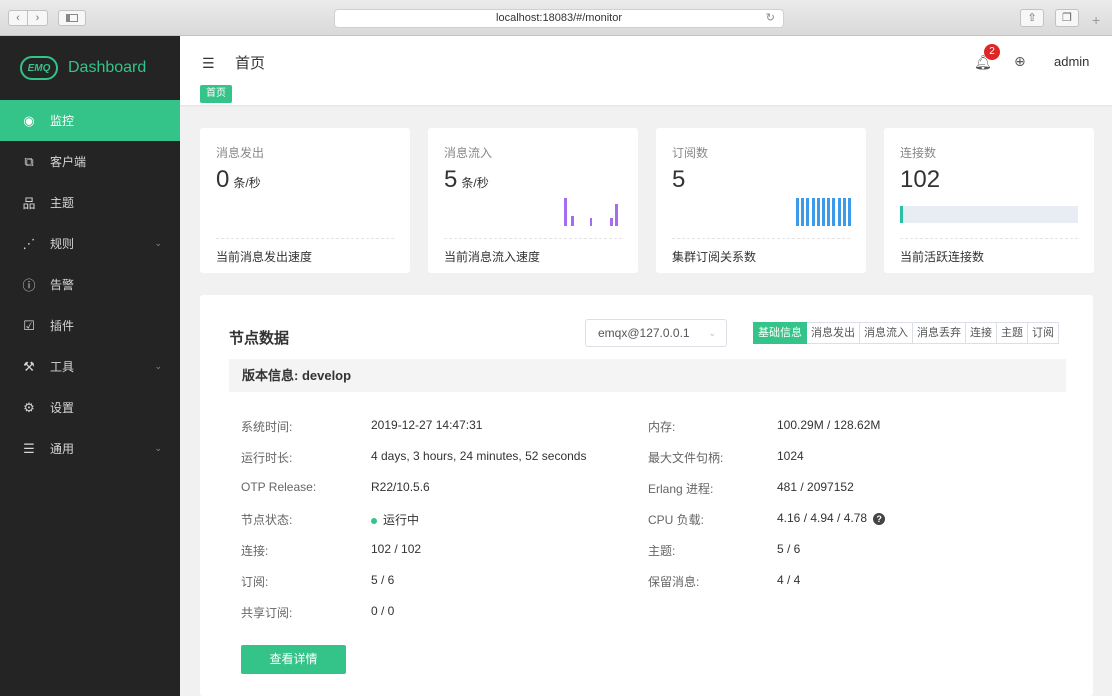 Image resolution: width=1112 pixels, height=696 pixels. Describe the element at coordinates (400, 487) in the screenshot. I see `info-value: R22/10.5.6` at that location.